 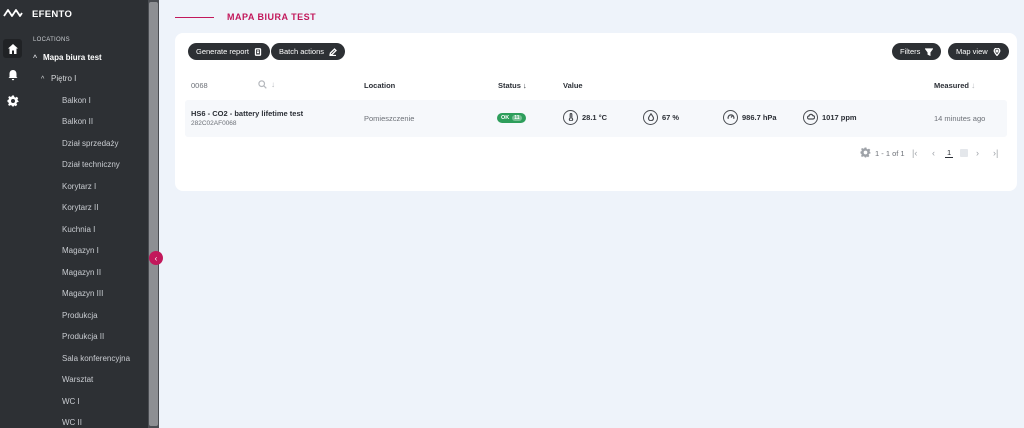 I want to click on last-page-icon: ›|, so click(x=996, y=153).